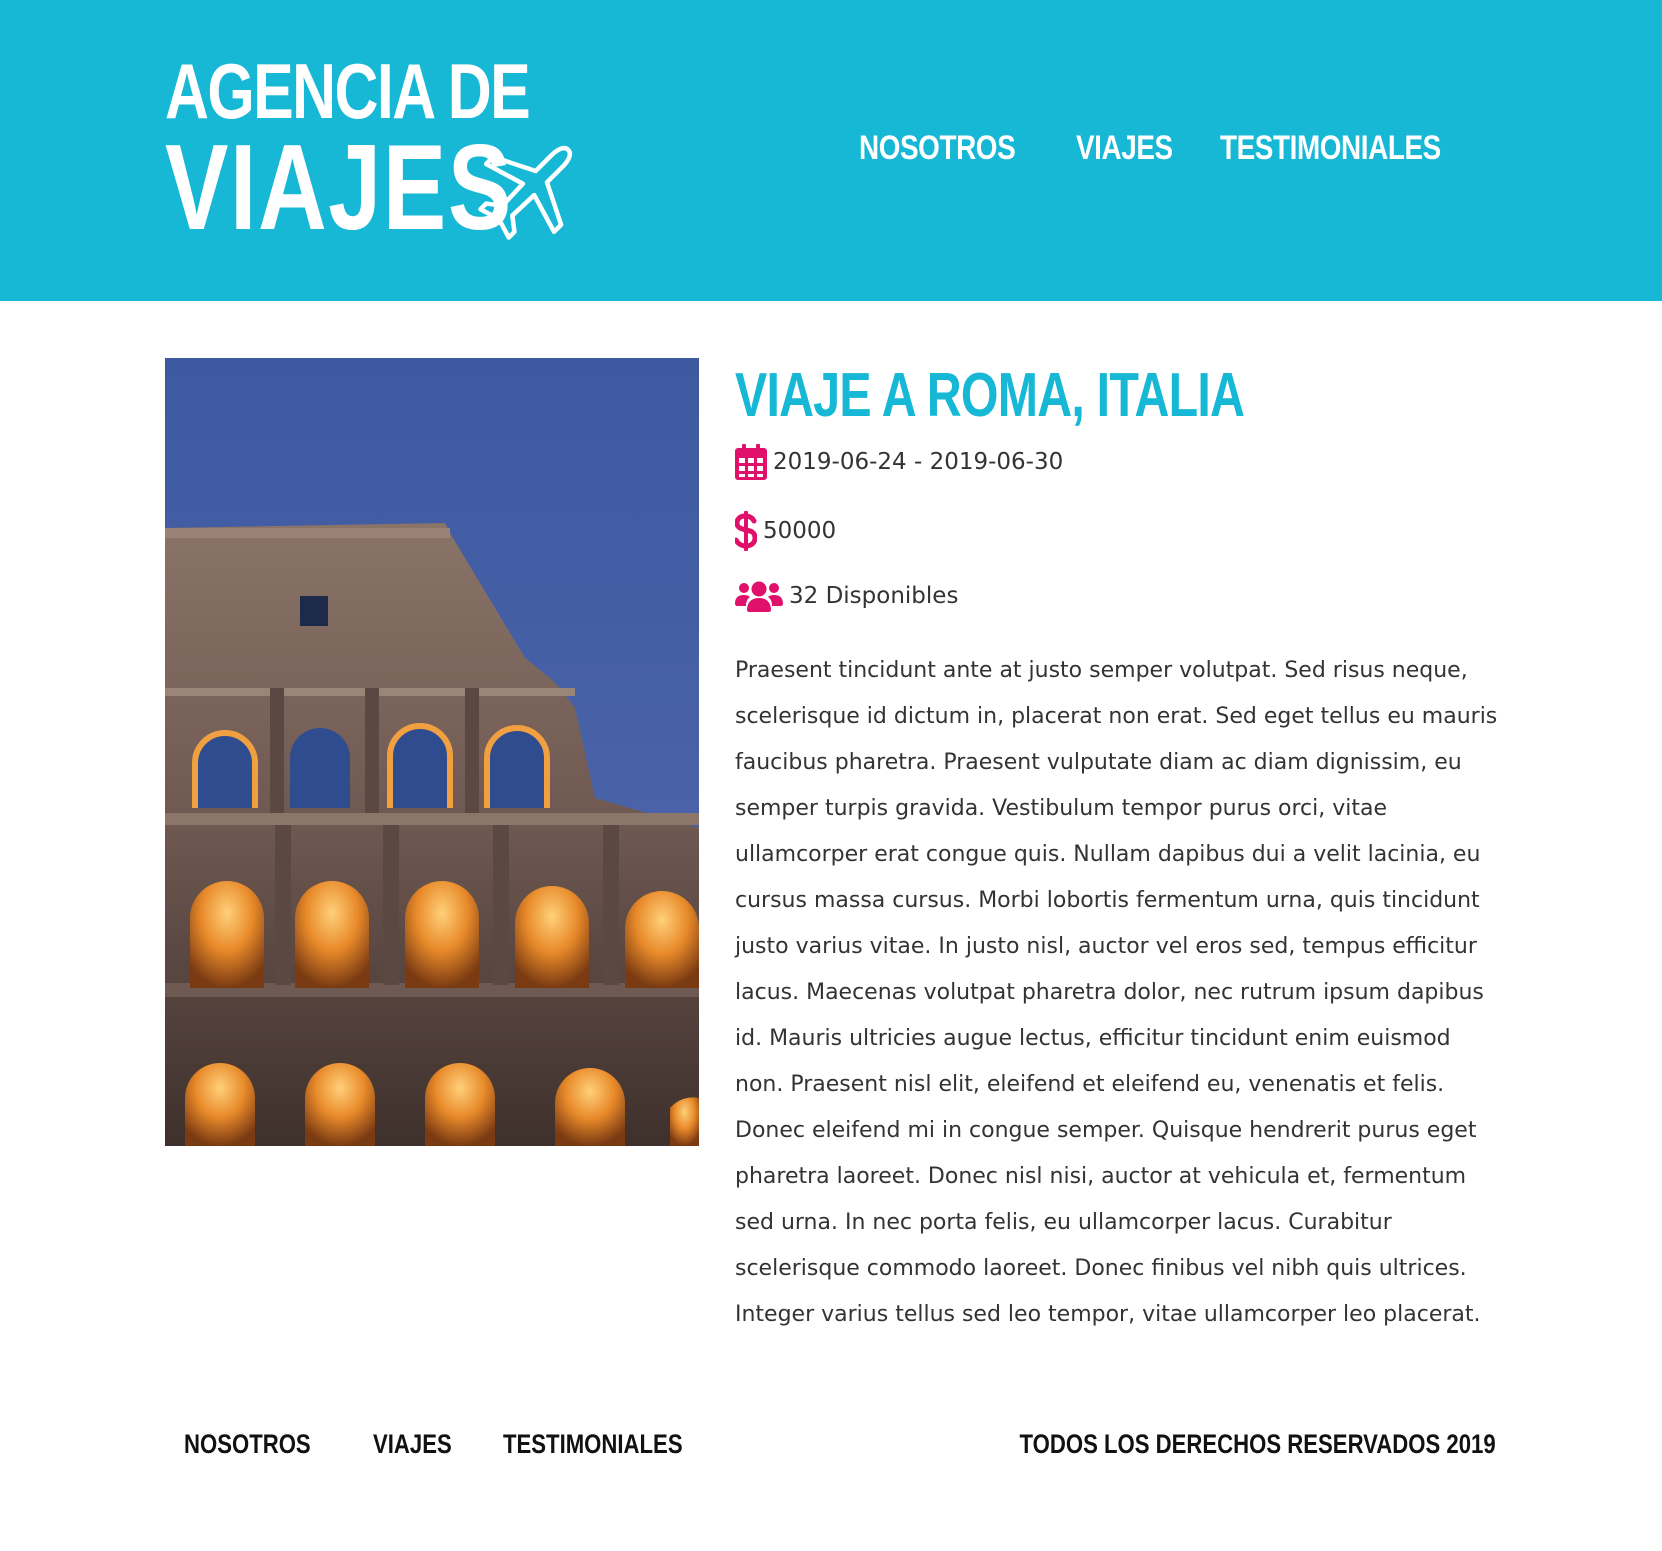 This screenshot has height=1551, width=1662. Describe the element at coordinates (412, 1444) in the screenshot. I see `footer-link-viajes: VIAJES` at that location.